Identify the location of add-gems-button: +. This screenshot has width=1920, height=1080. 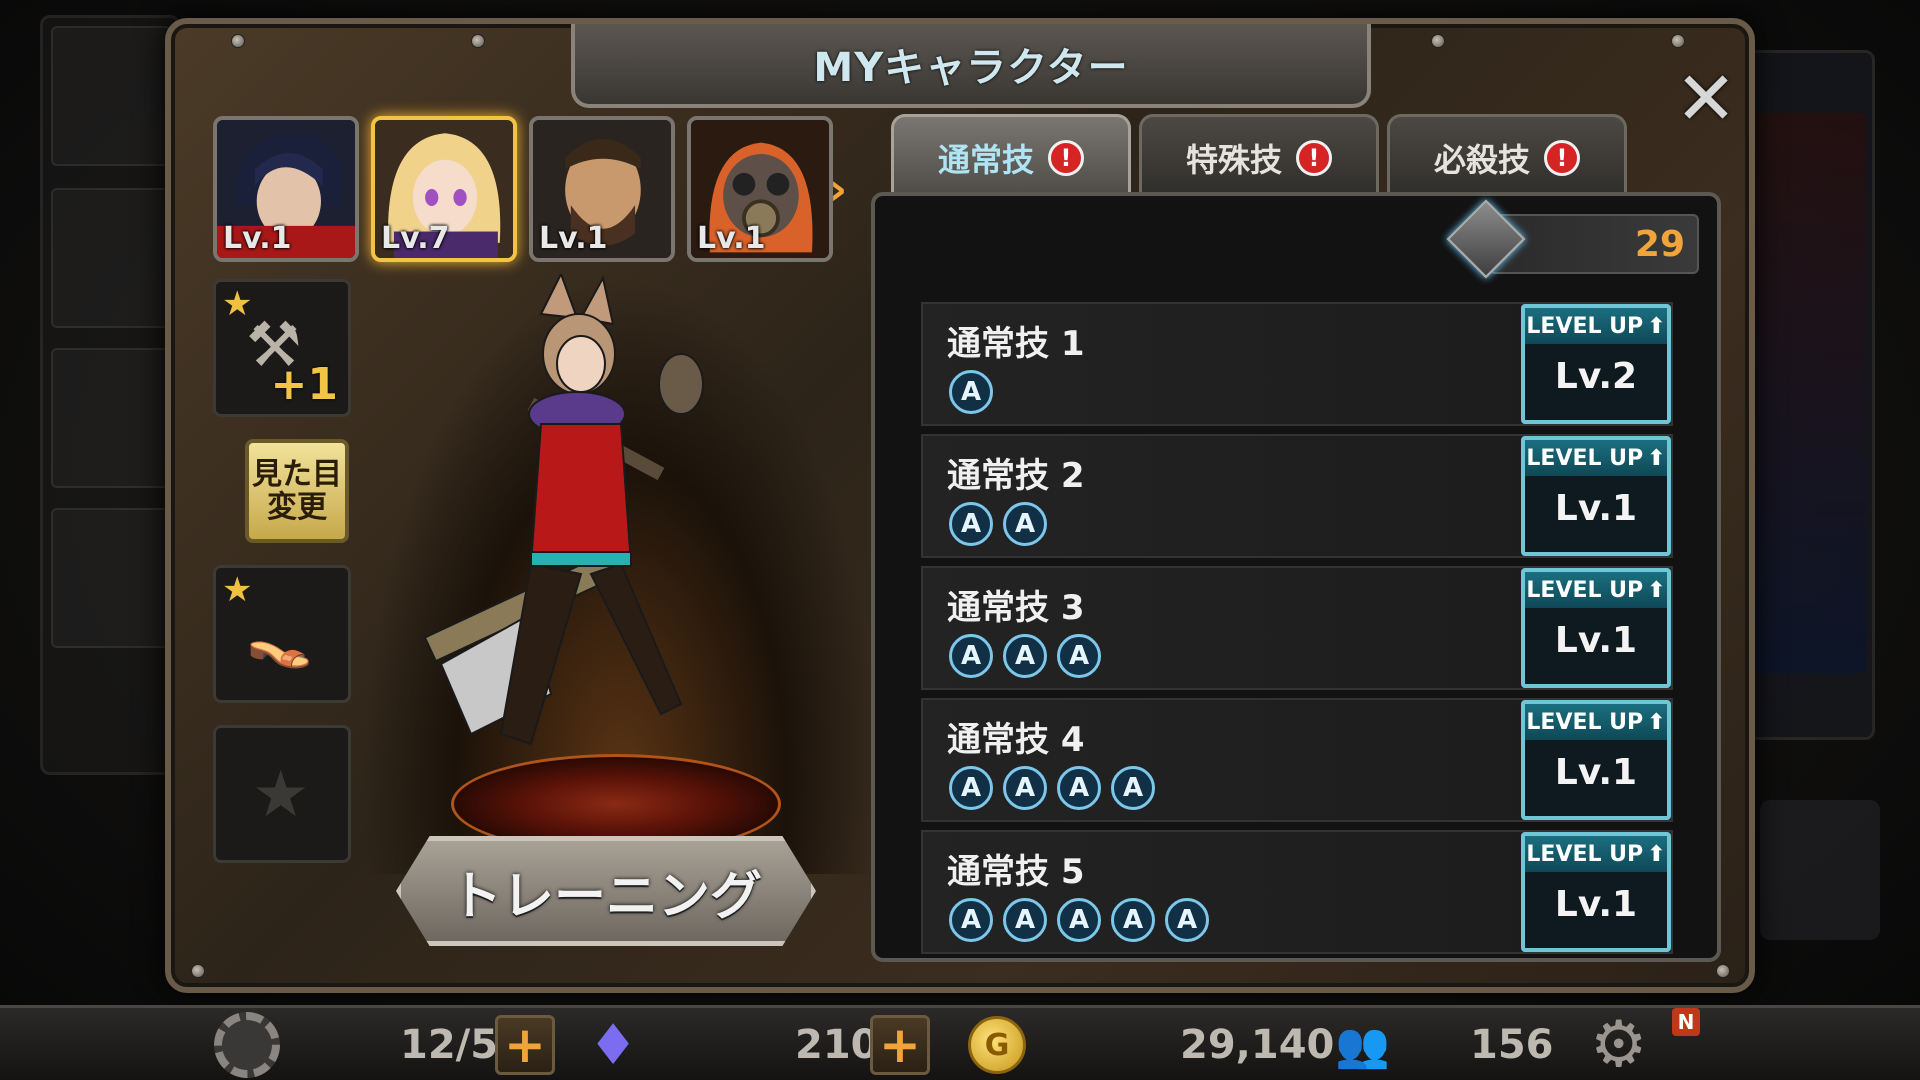
(900, 1045).